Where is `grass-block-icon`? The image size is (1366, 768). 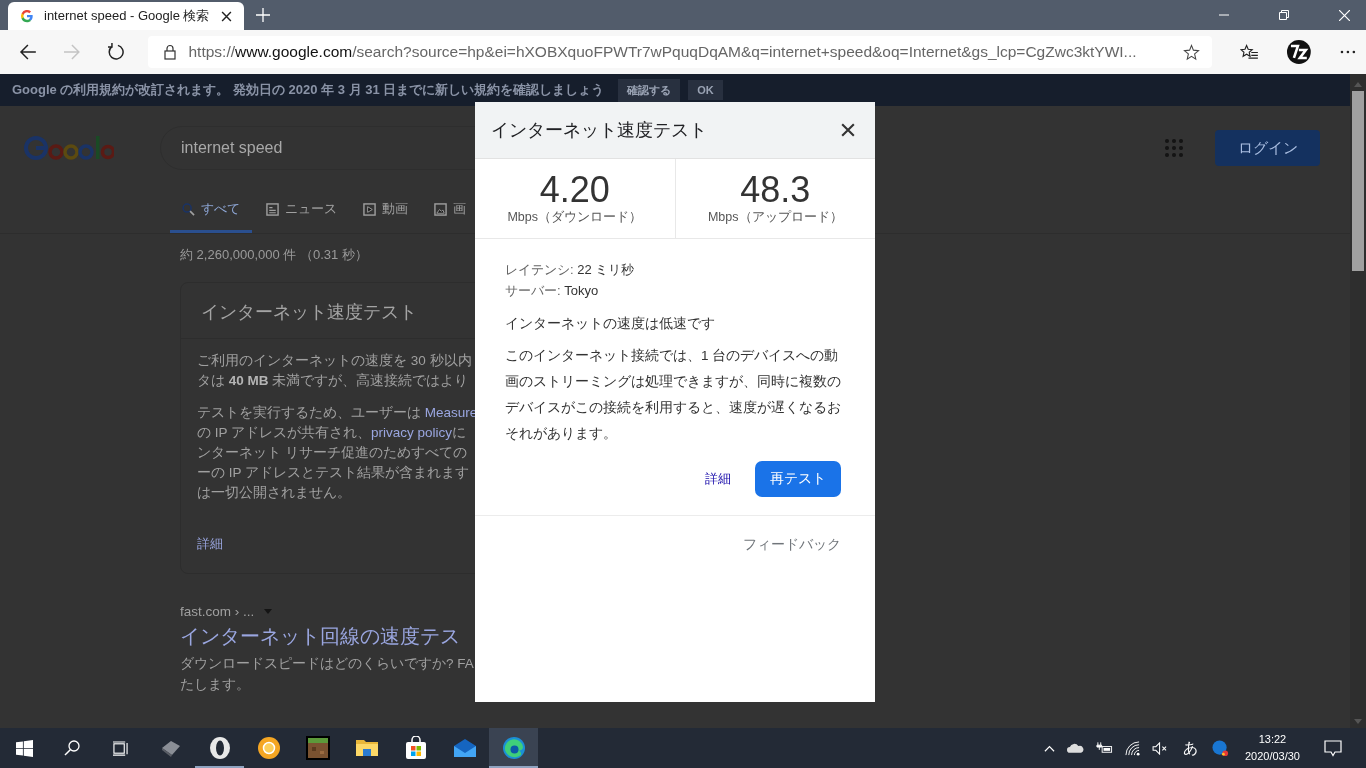 grass-block-icon is located at coordinates (317, 748).